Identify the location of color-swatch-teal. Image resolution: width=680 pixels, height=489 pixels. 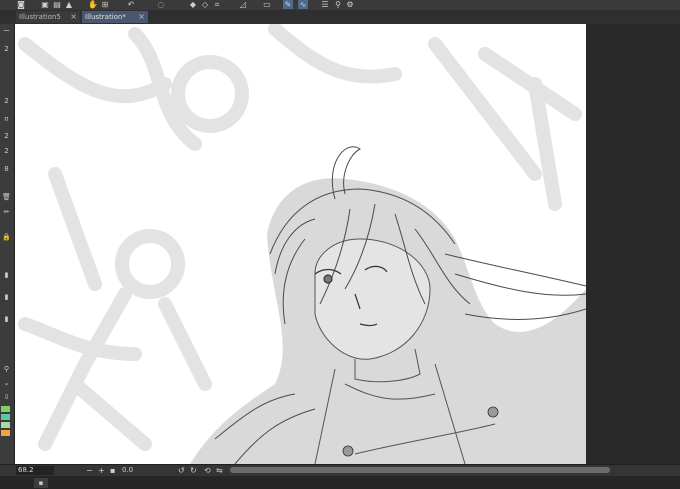
(5, 417).